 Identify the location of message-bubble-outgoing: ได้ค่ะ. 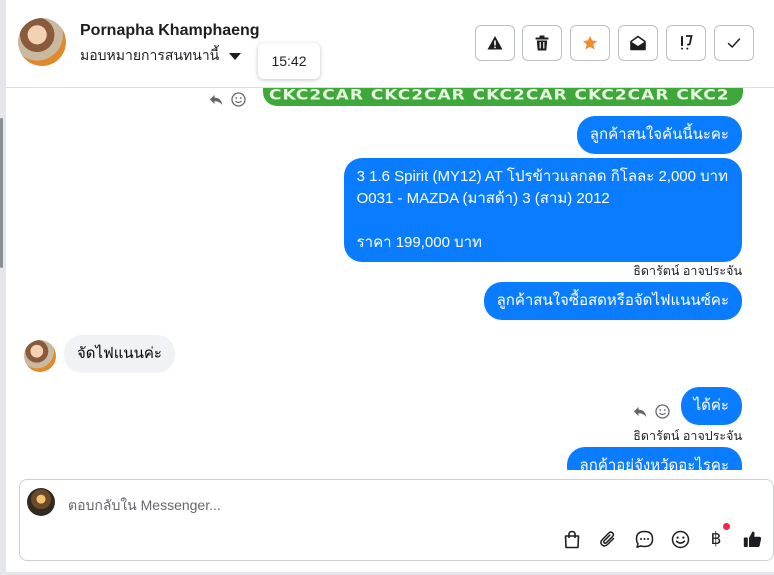
(711, 406).